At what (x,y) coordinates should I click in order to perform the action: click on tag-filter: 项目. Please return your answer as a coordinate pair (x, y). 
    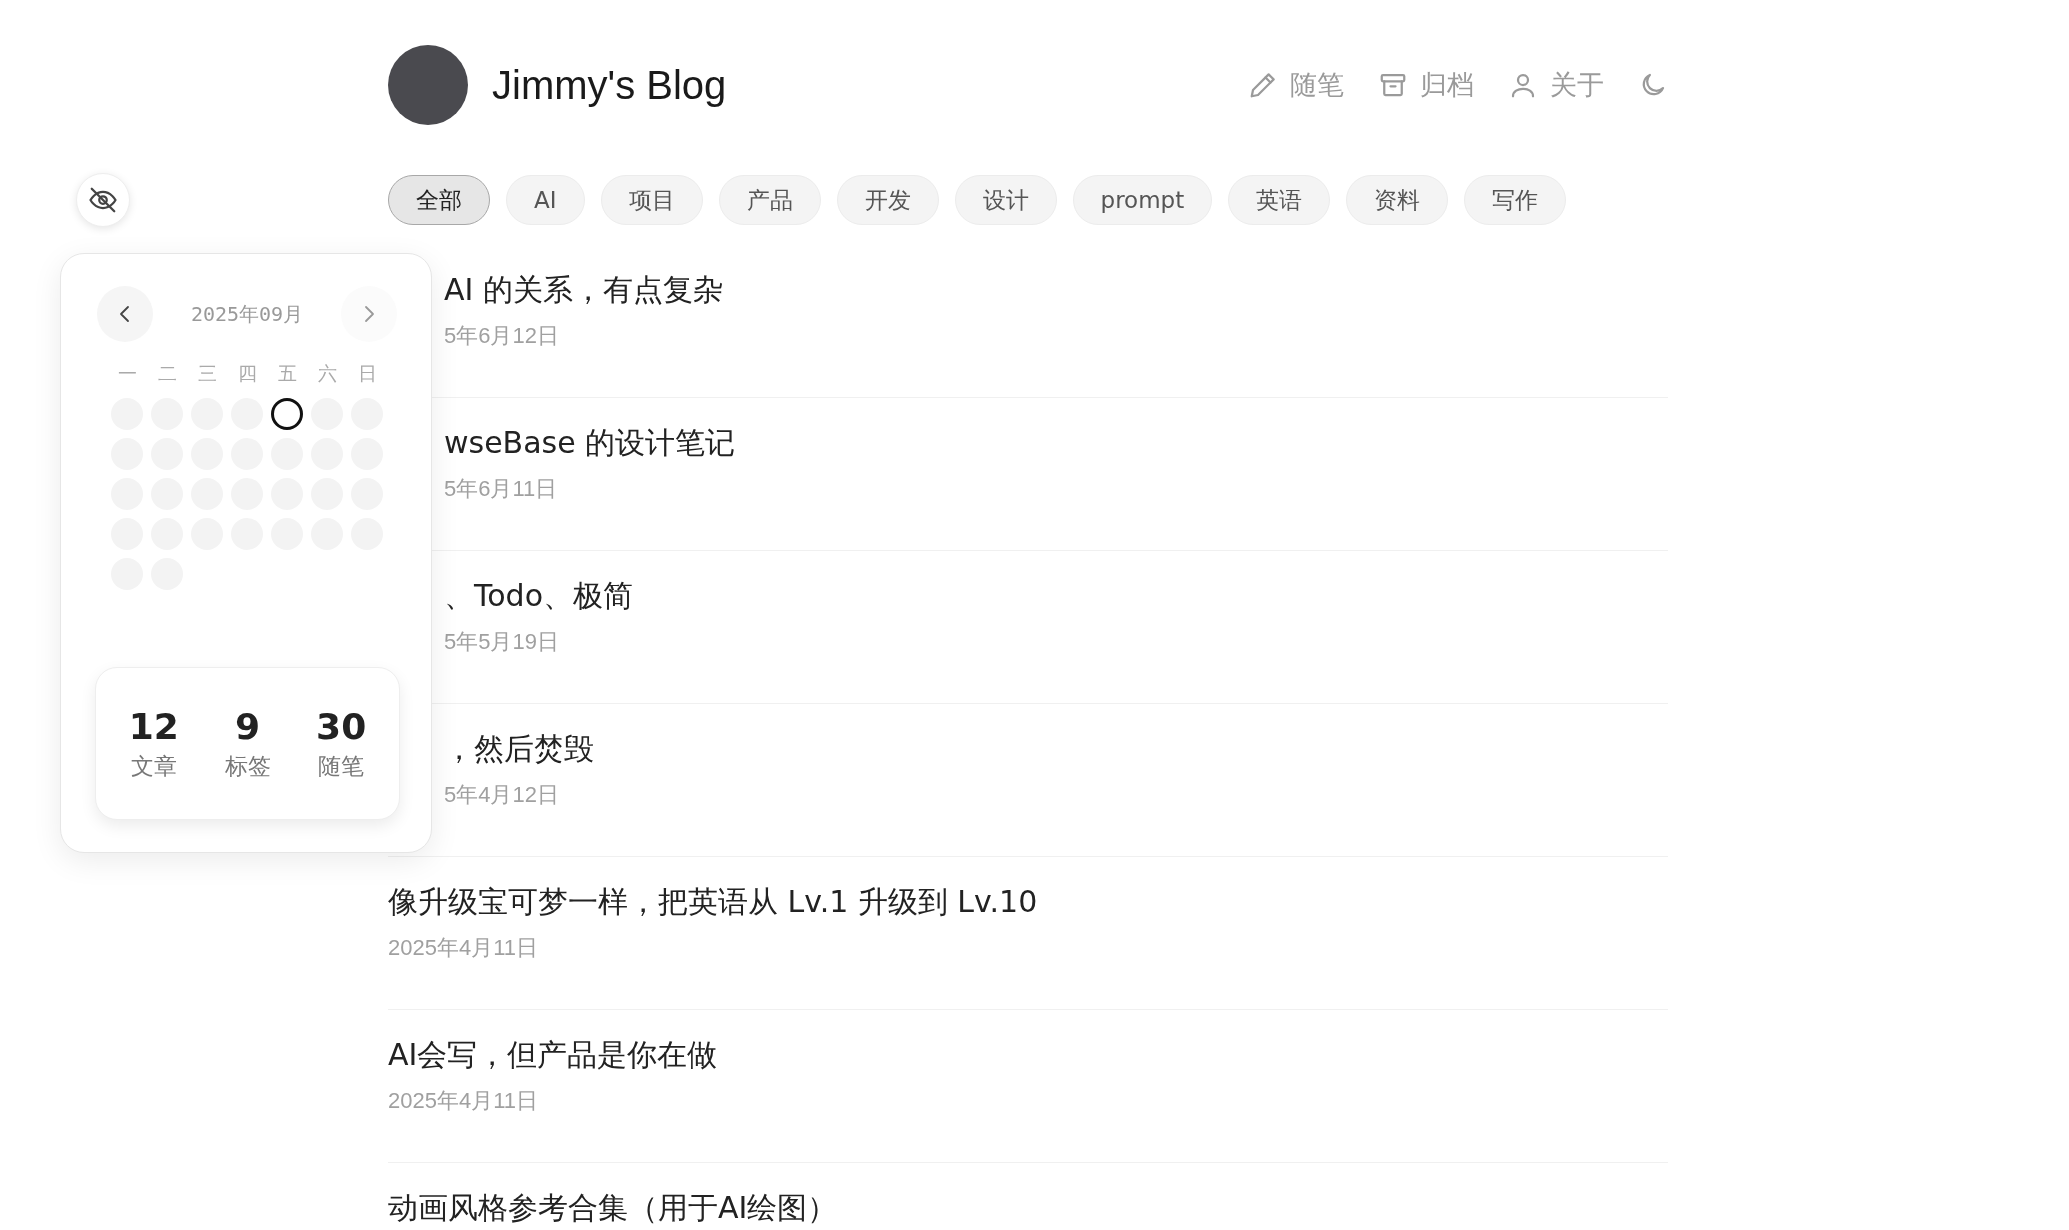
    Looking at the image, I should click on (651, 200).